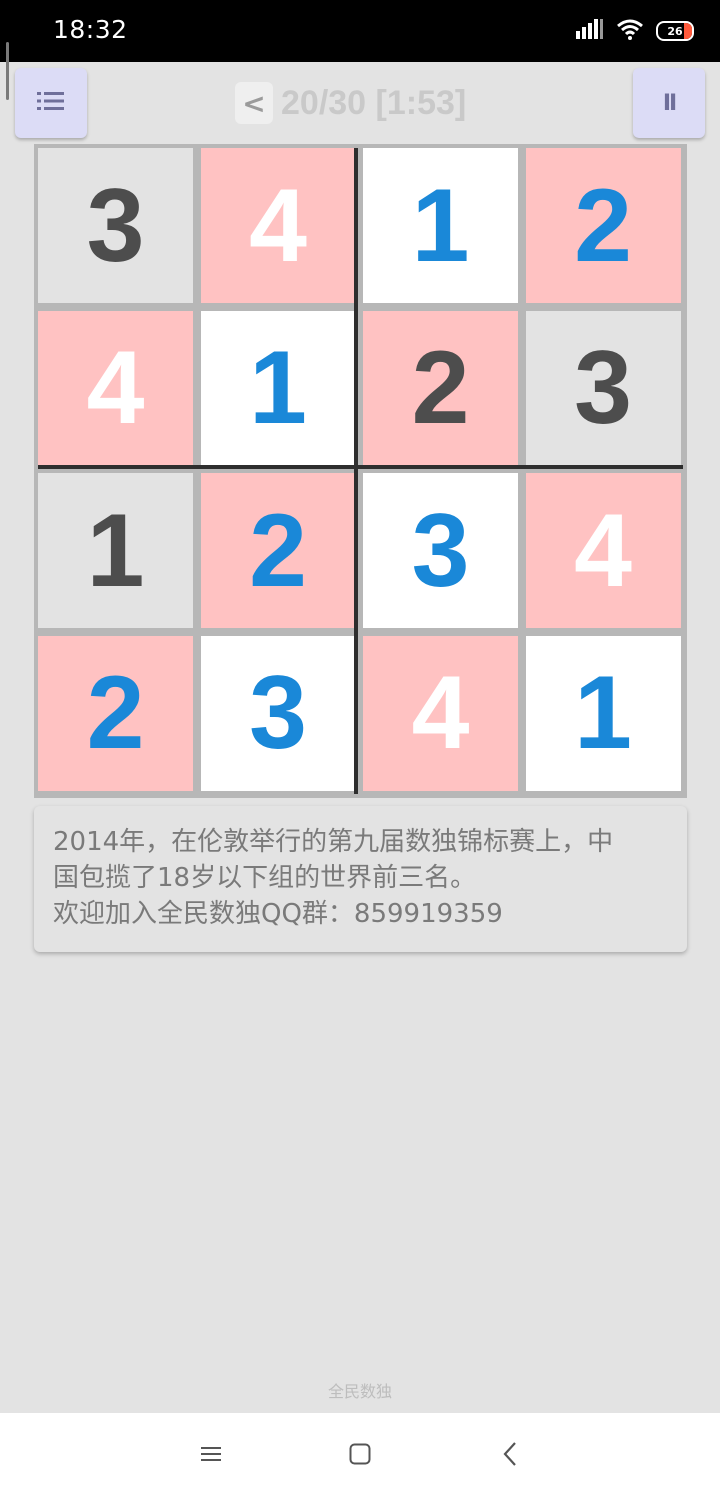 This screenshot has width=720, height=1499. I want to click on menu-button, so click(51, 103).